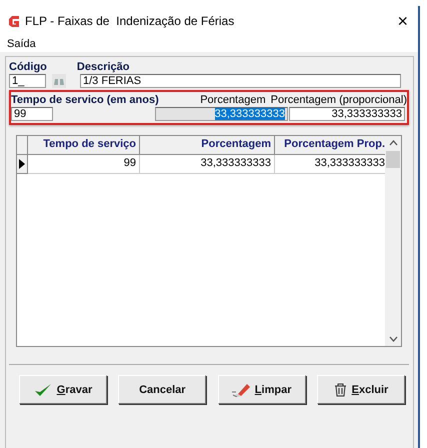 The height and width of the screenshot is (448, 427). I want to click on row-header, so click(22, 164).